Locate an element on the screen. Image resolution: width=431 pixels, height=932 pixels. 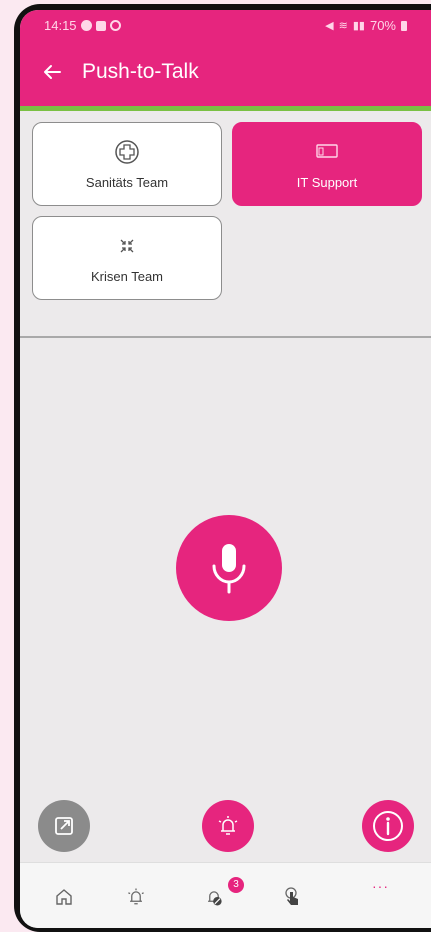
info-button is located at coordinates (388, 826).